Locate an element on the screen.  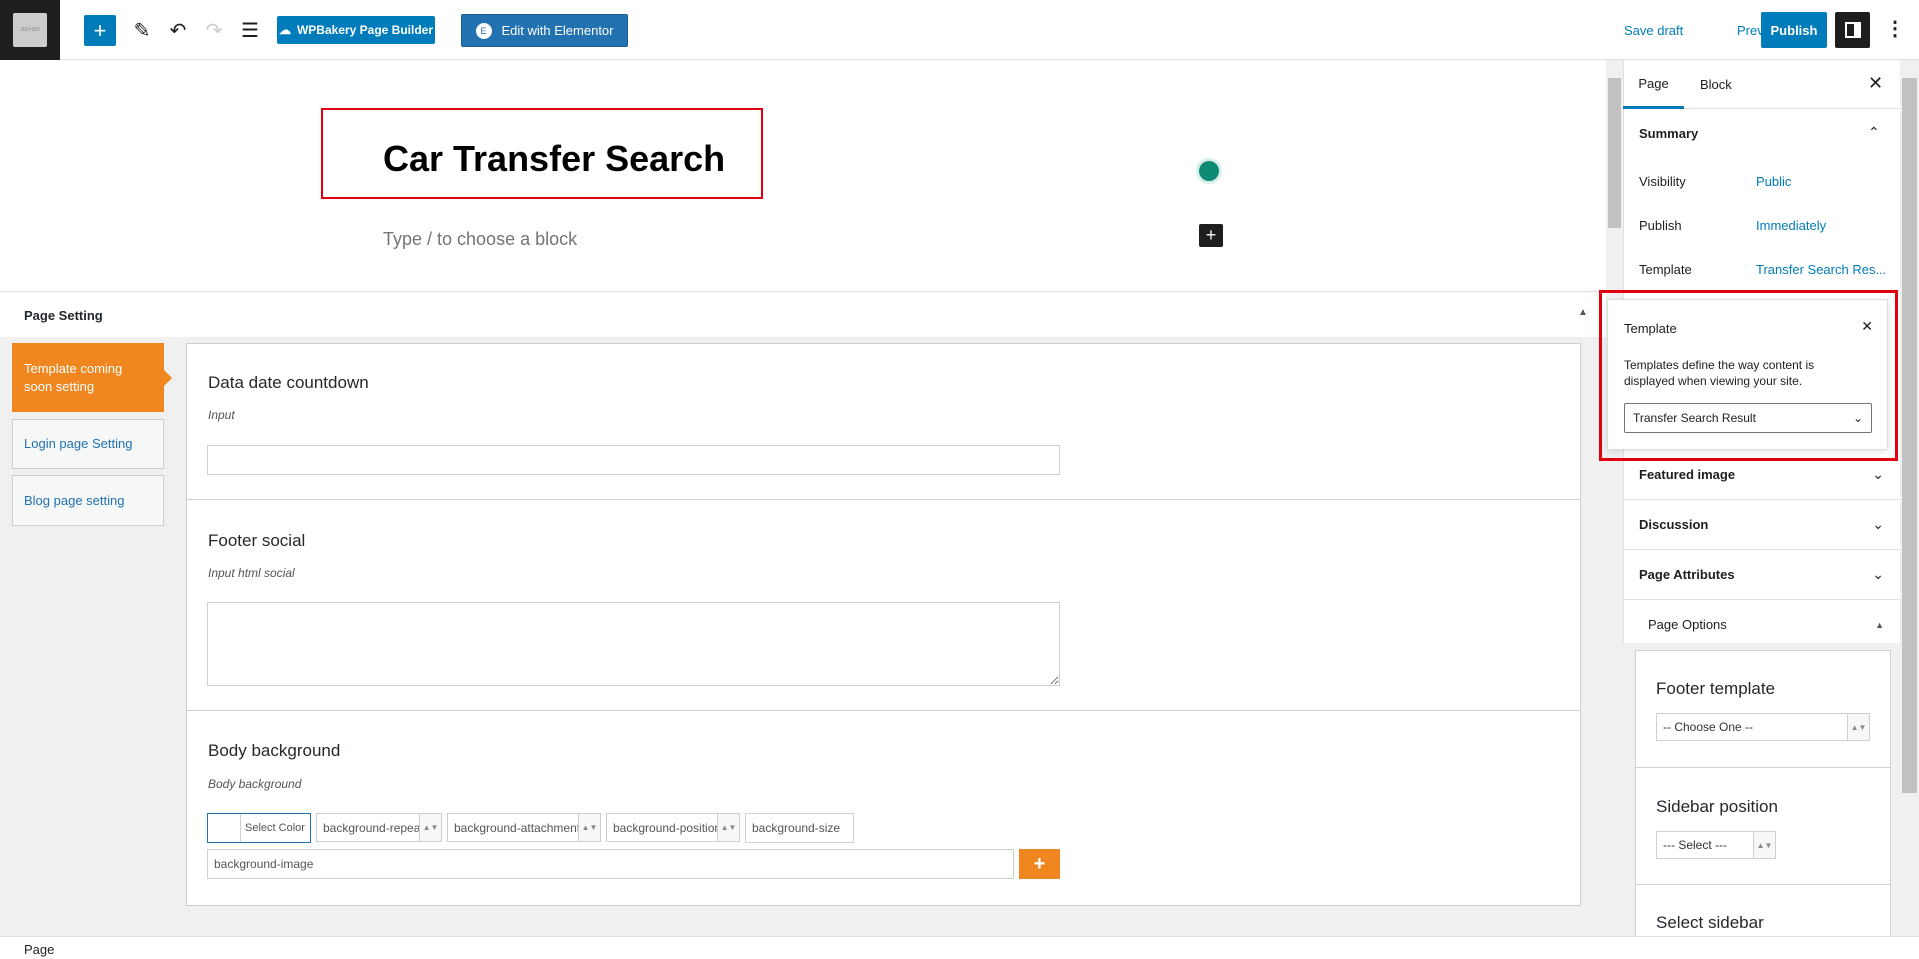
section-title: Footer social is located at coordinates (257, 540).